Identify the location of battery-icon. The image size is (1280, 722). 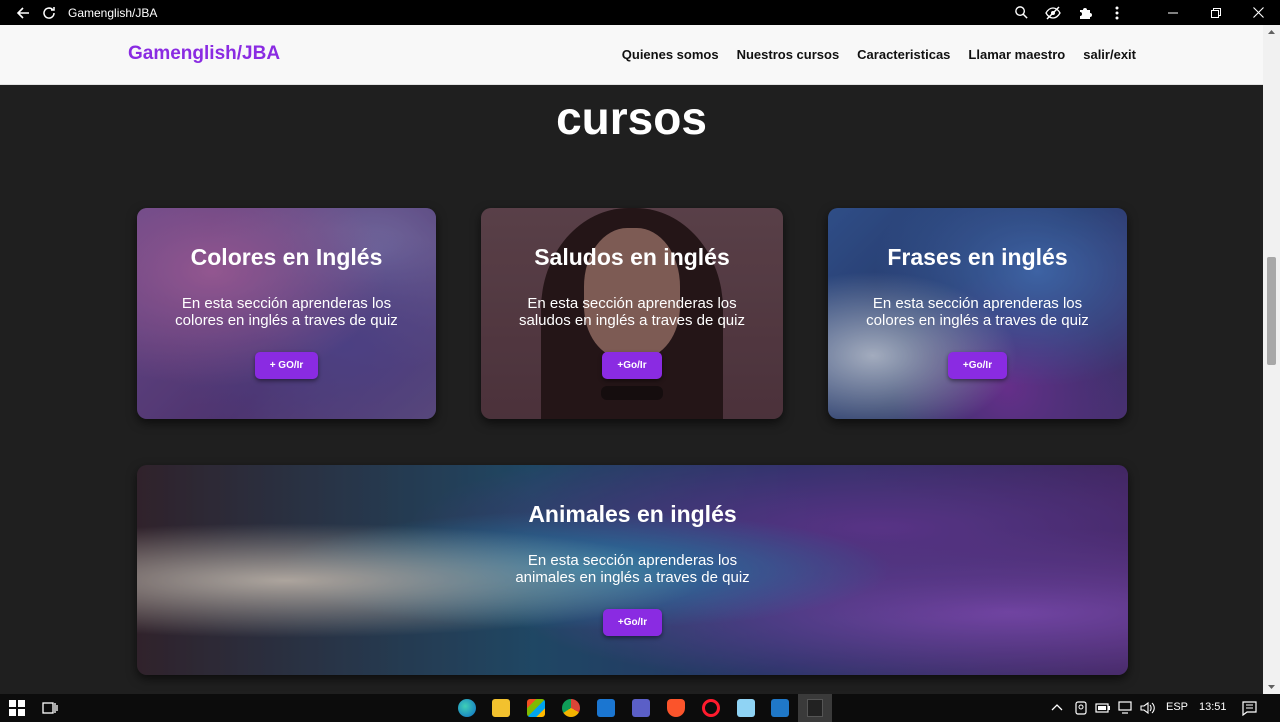
(1103, 708).